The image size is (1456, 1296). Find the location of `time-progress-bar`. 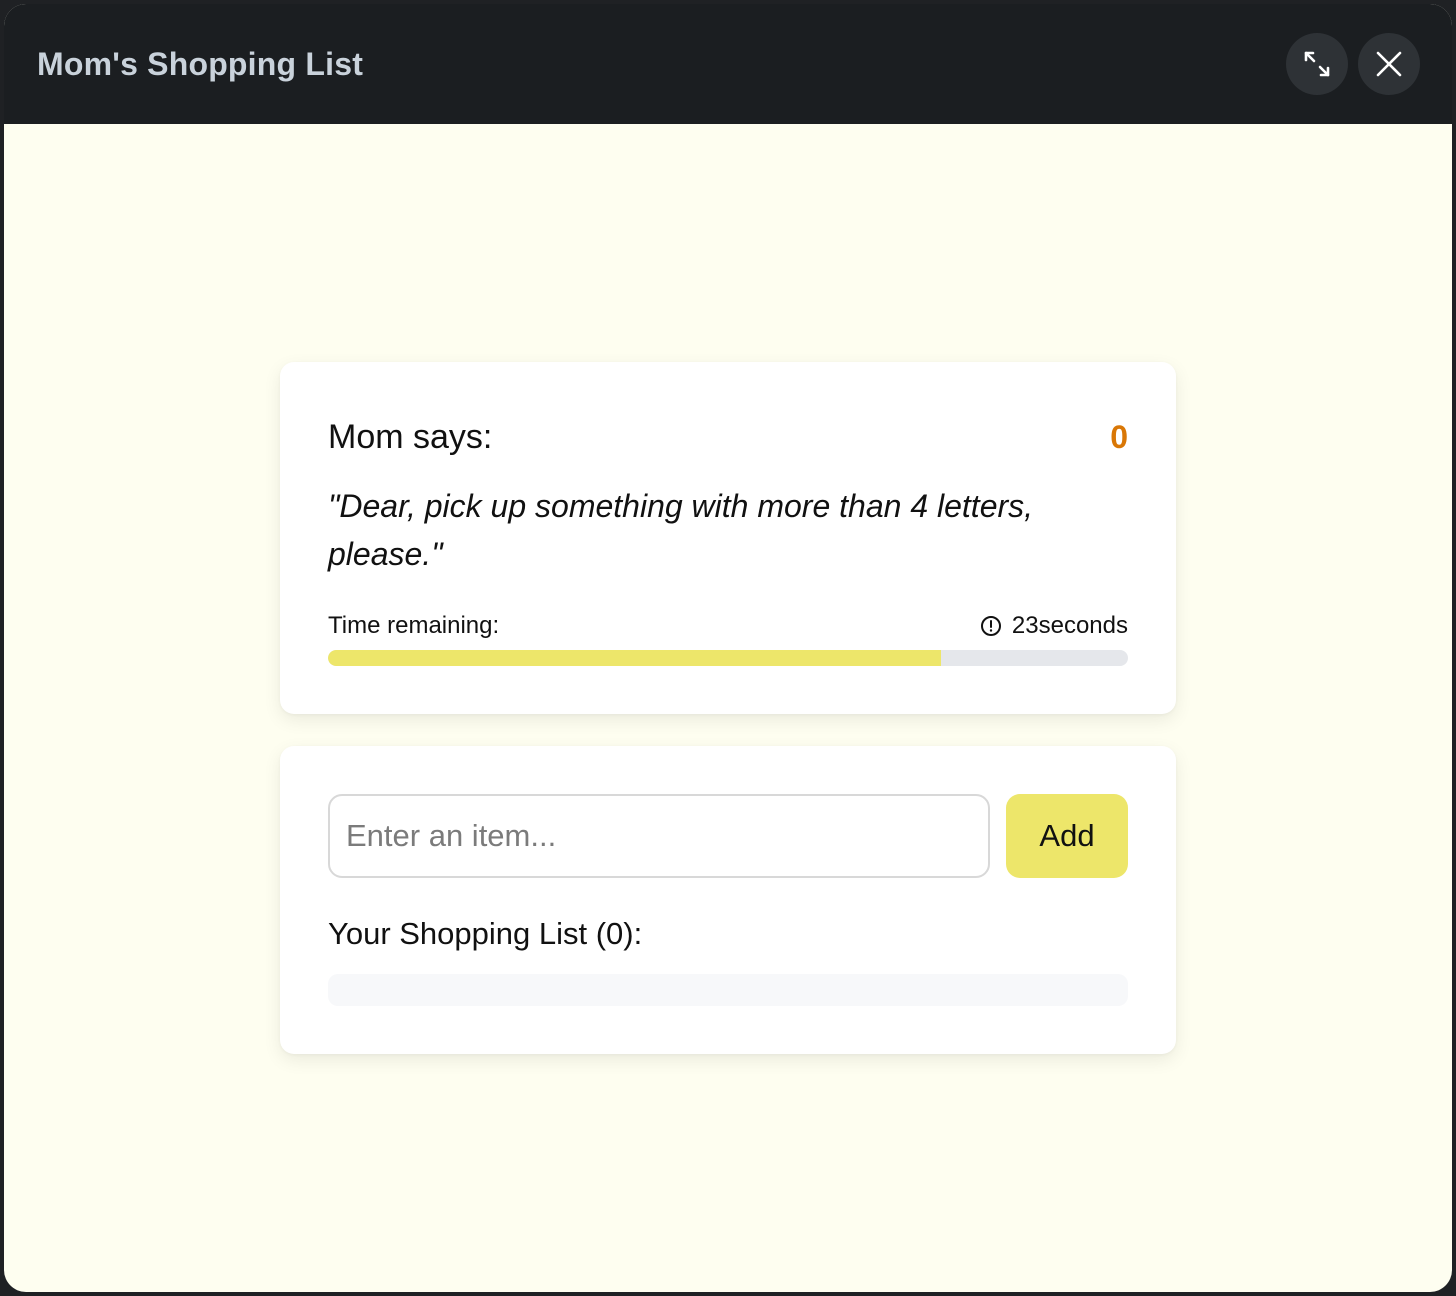

time-progress-bar is located at coordinates (728, 658).